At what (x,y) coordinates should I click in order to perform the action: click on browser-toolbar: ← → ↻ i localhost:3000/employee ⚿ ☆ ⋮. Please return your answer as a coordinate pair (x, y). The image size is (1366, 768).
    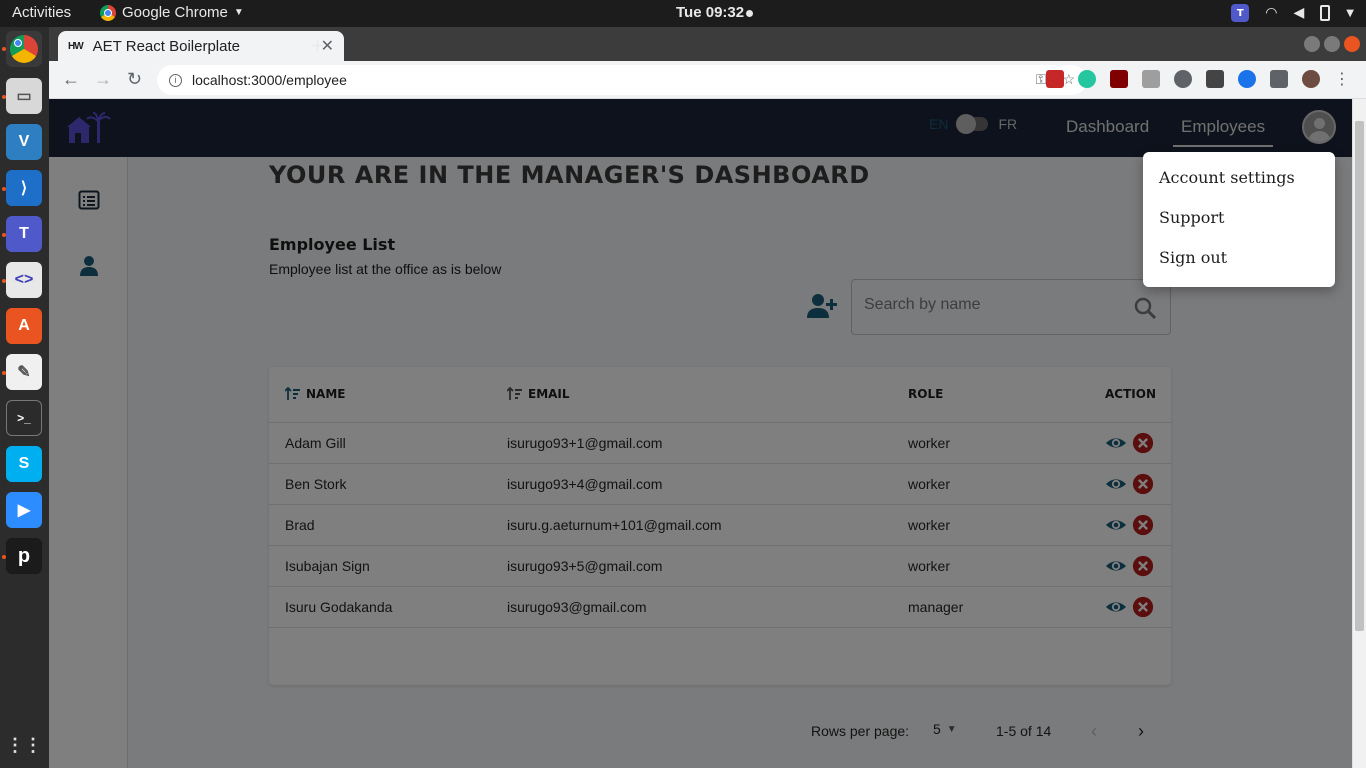
    Looking at the image, I should click on (707, 80).